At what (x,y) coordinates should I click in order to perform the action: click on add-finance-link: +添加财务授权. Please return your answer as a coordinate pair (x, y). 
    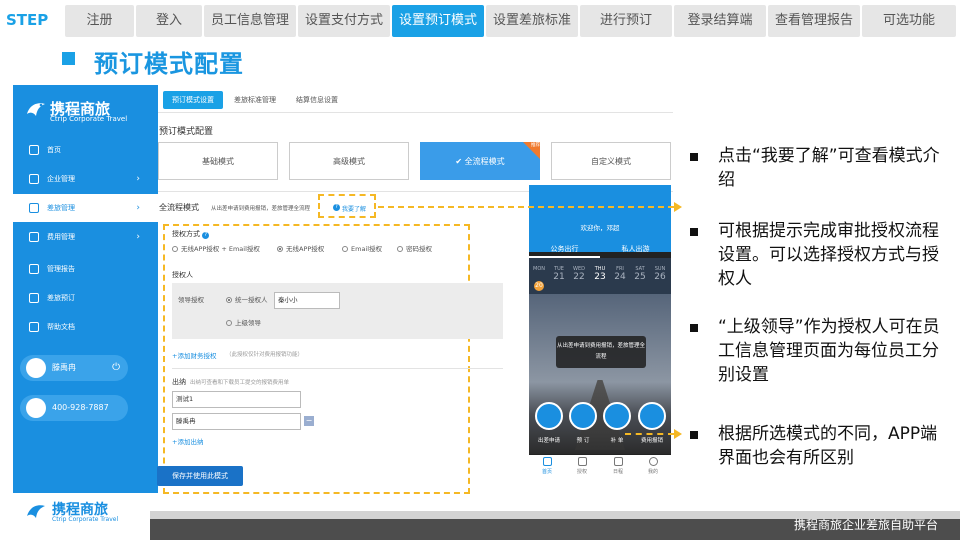
    Looking at the image, I should click on (194, 355).